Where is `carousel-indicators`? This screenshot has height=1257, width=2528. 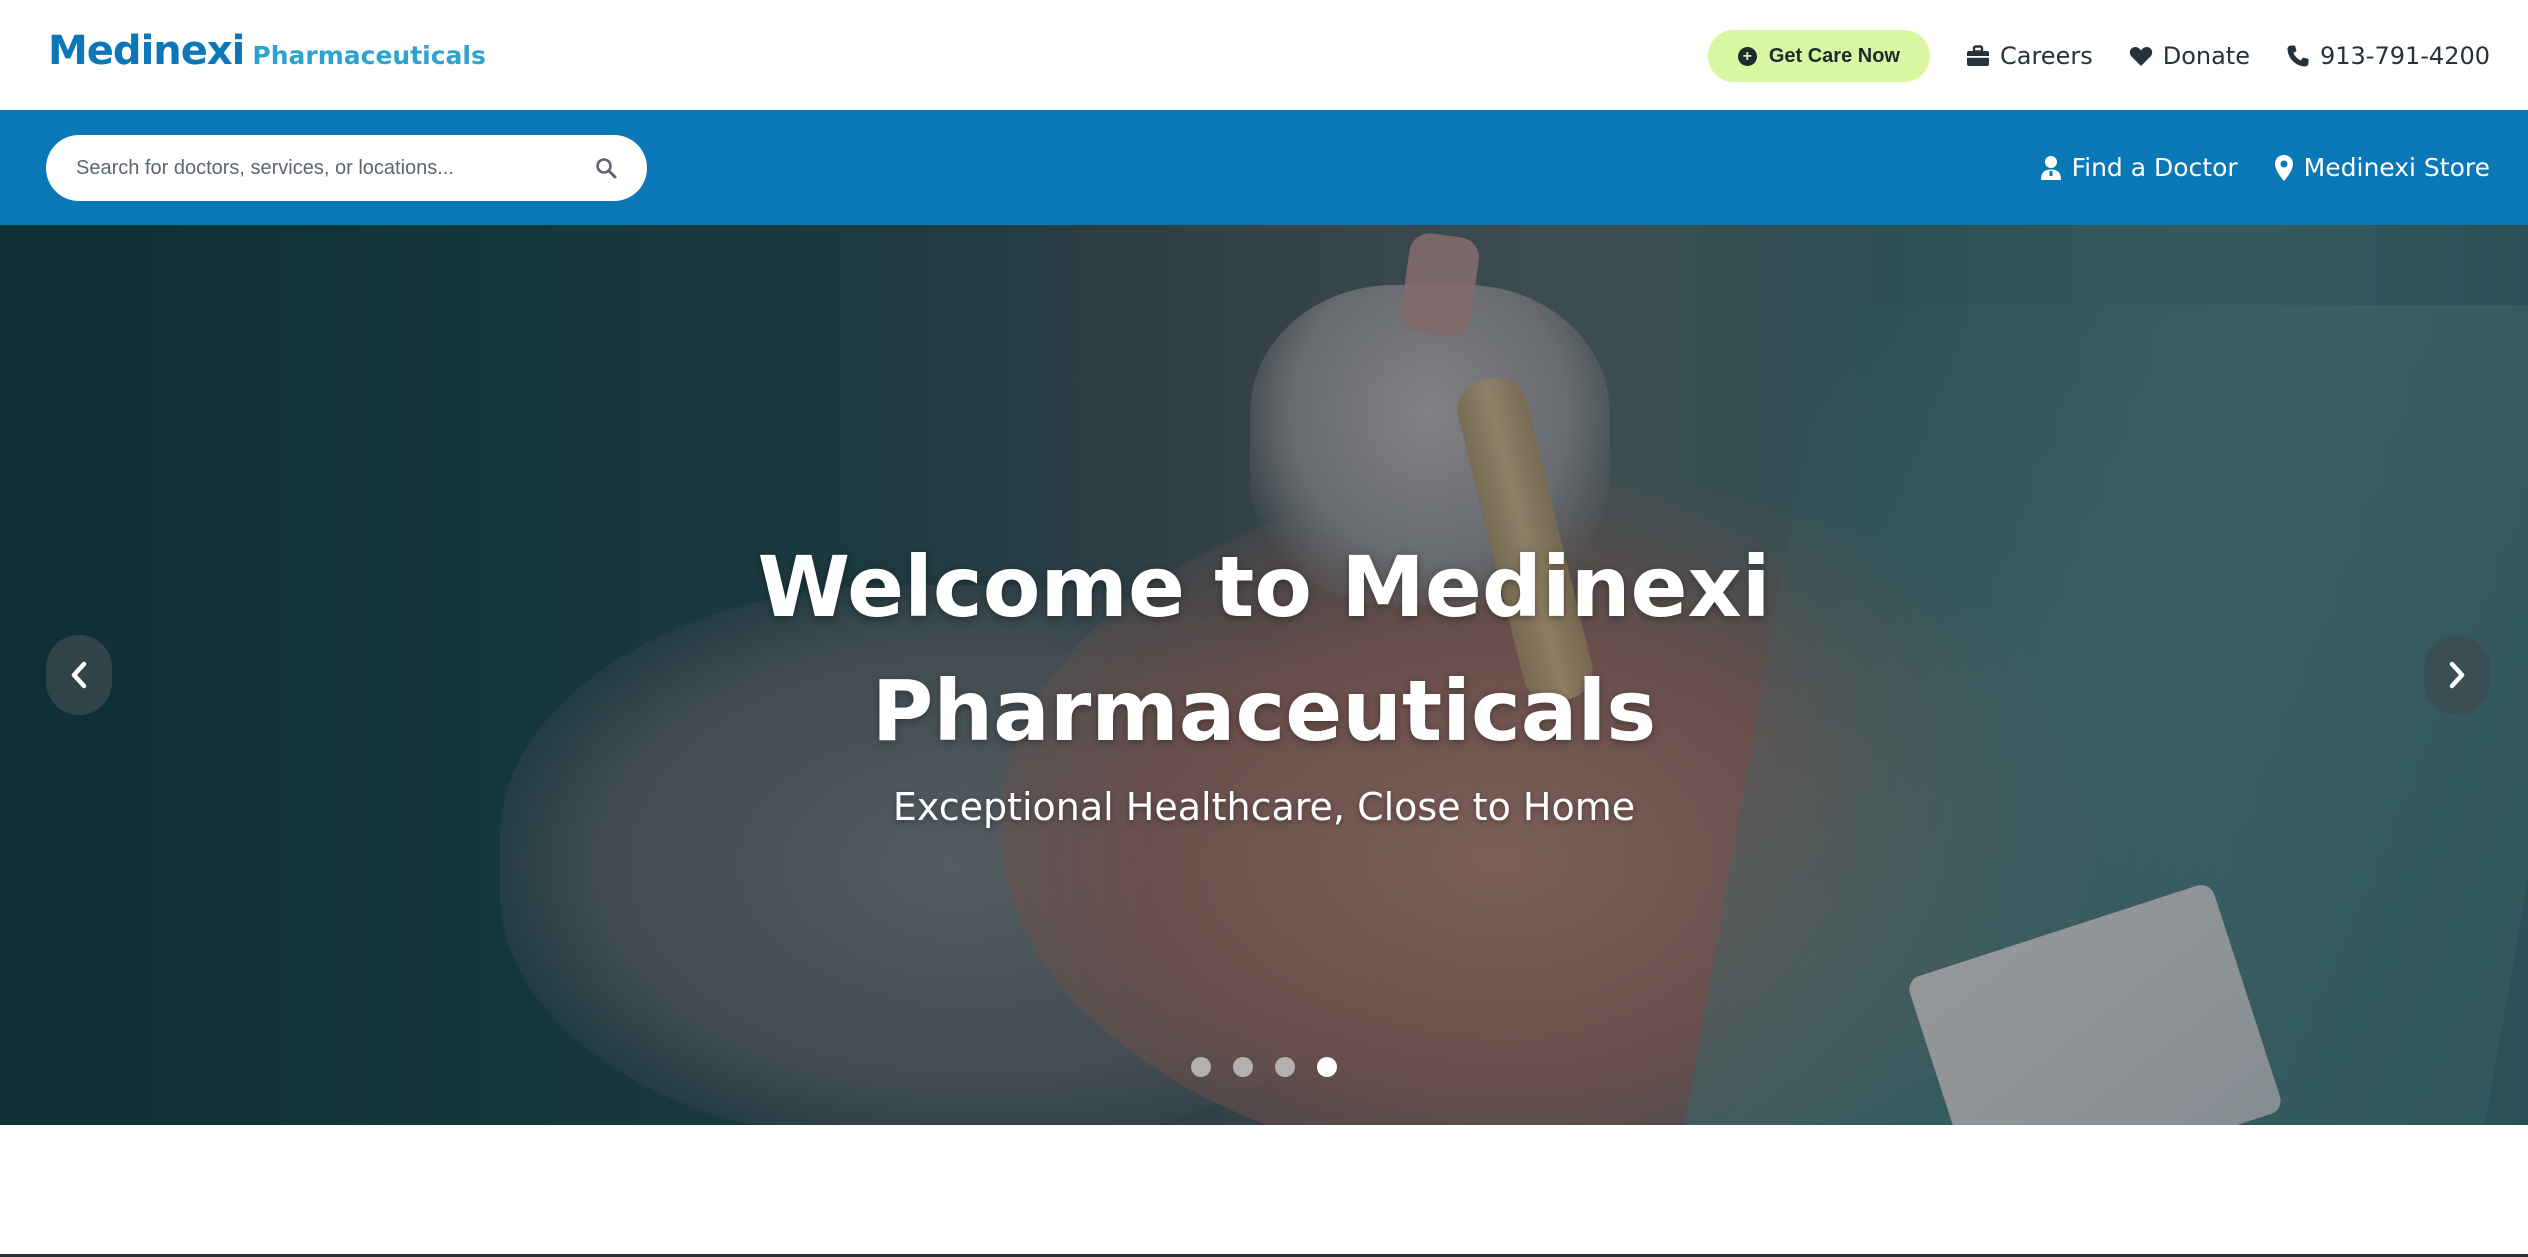
carousel-indicators is located at coordinates (1264, 1067).